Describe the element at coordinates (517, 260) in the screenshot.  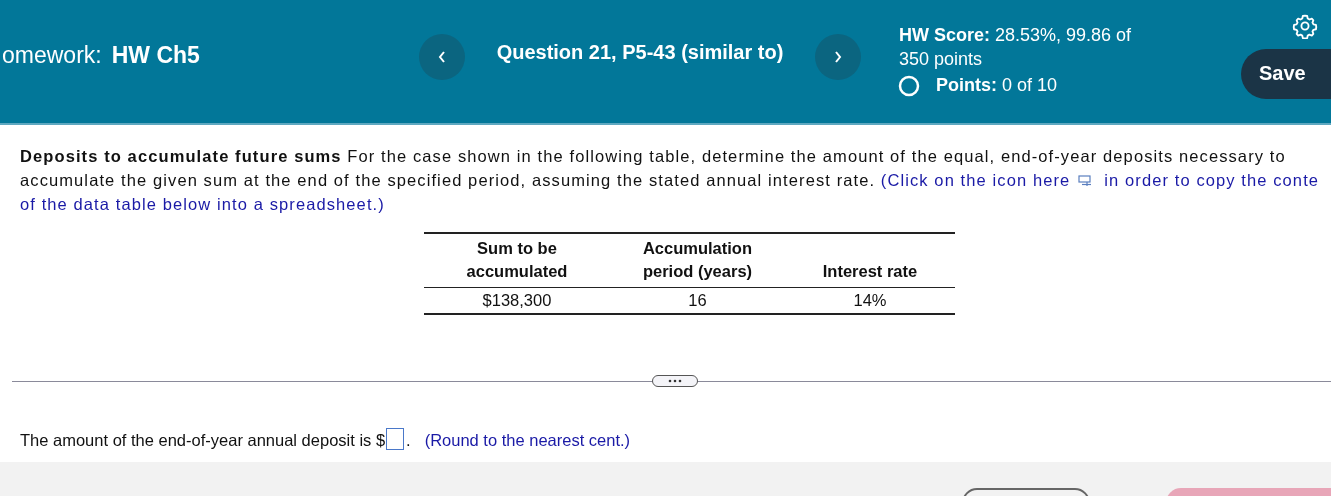
I see `column-header: Sum to be accumulated` at that location.